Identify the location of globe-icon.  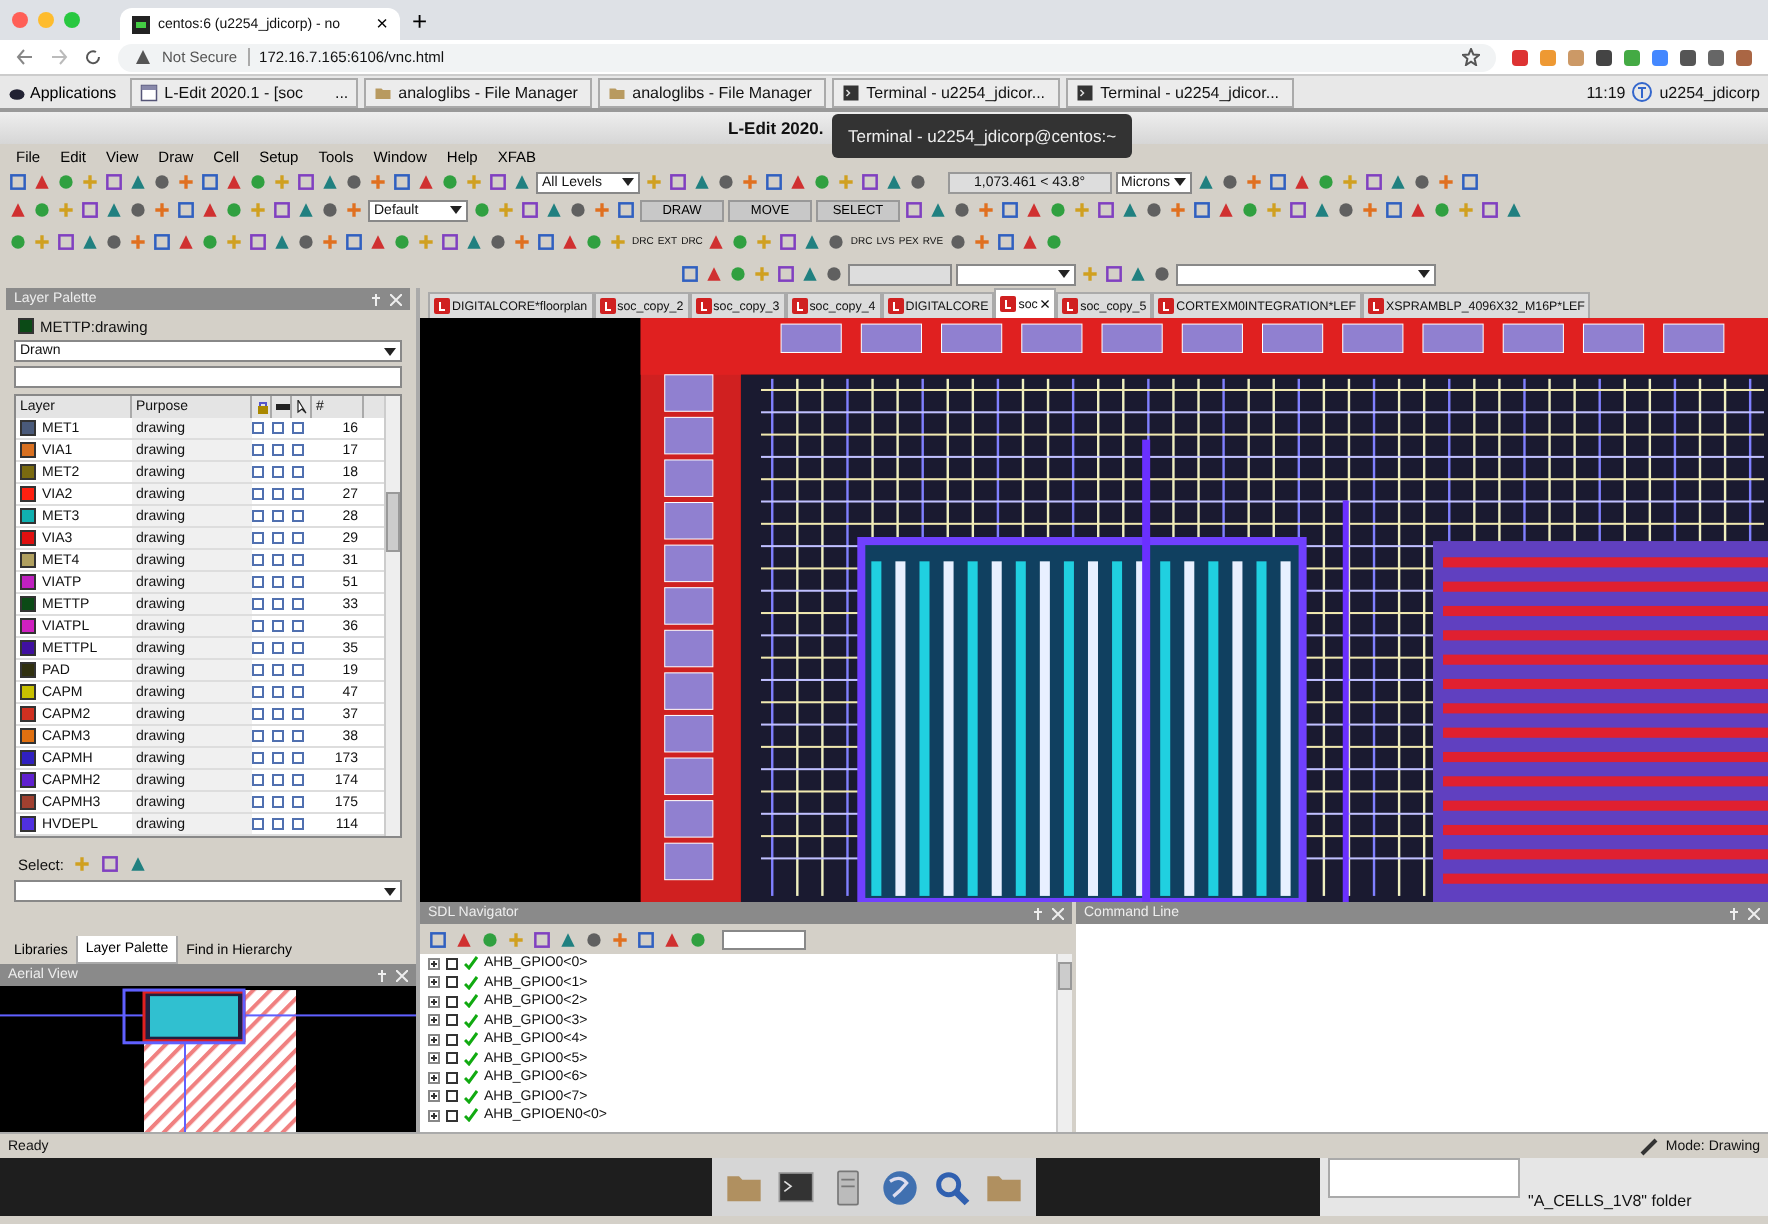
(900, 1187).